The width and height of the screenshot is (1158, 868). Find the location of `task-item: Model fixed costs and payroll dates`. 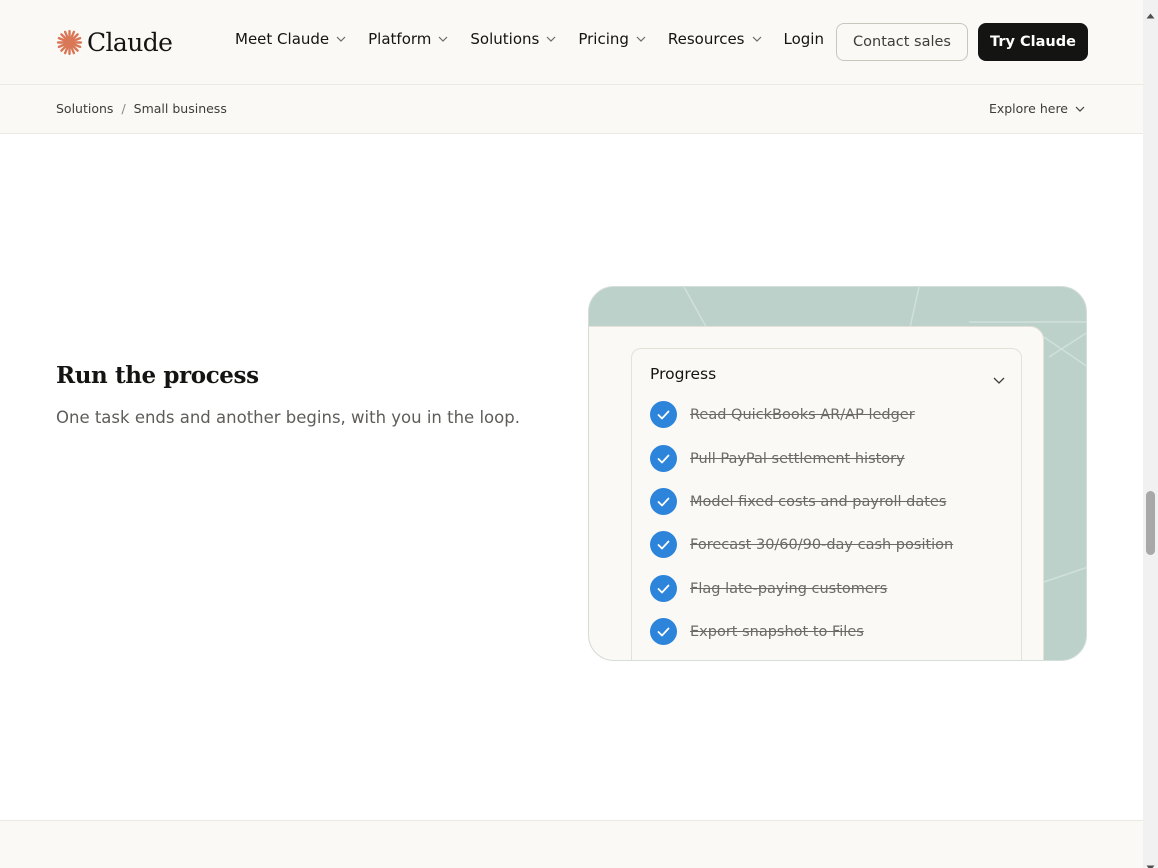

task-item: Model fixed costs and payroll dates is located at coordinates (798, 501).